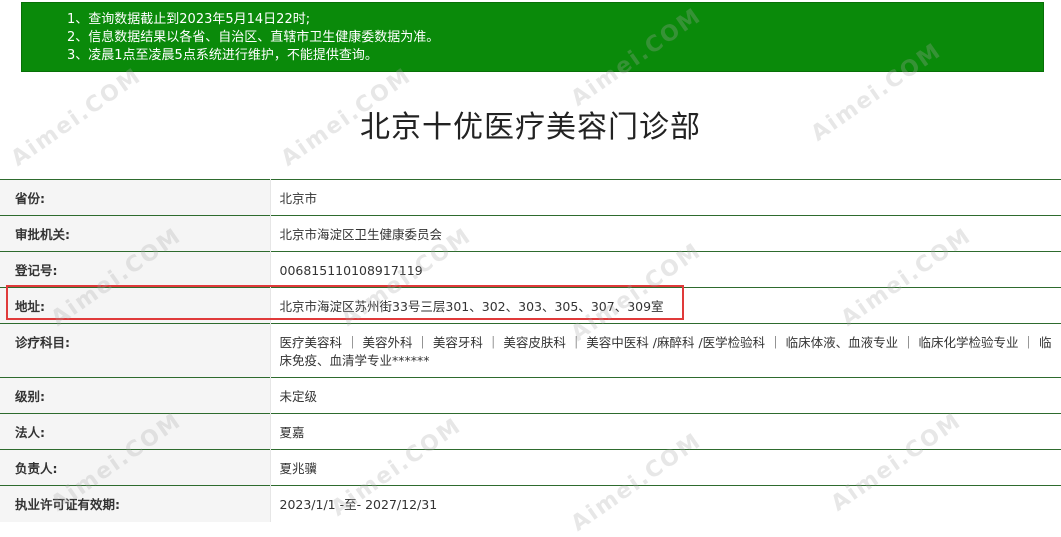 The image size is (1061, 537). I want to click on row-label-province: 省份:, so click(30, 198).